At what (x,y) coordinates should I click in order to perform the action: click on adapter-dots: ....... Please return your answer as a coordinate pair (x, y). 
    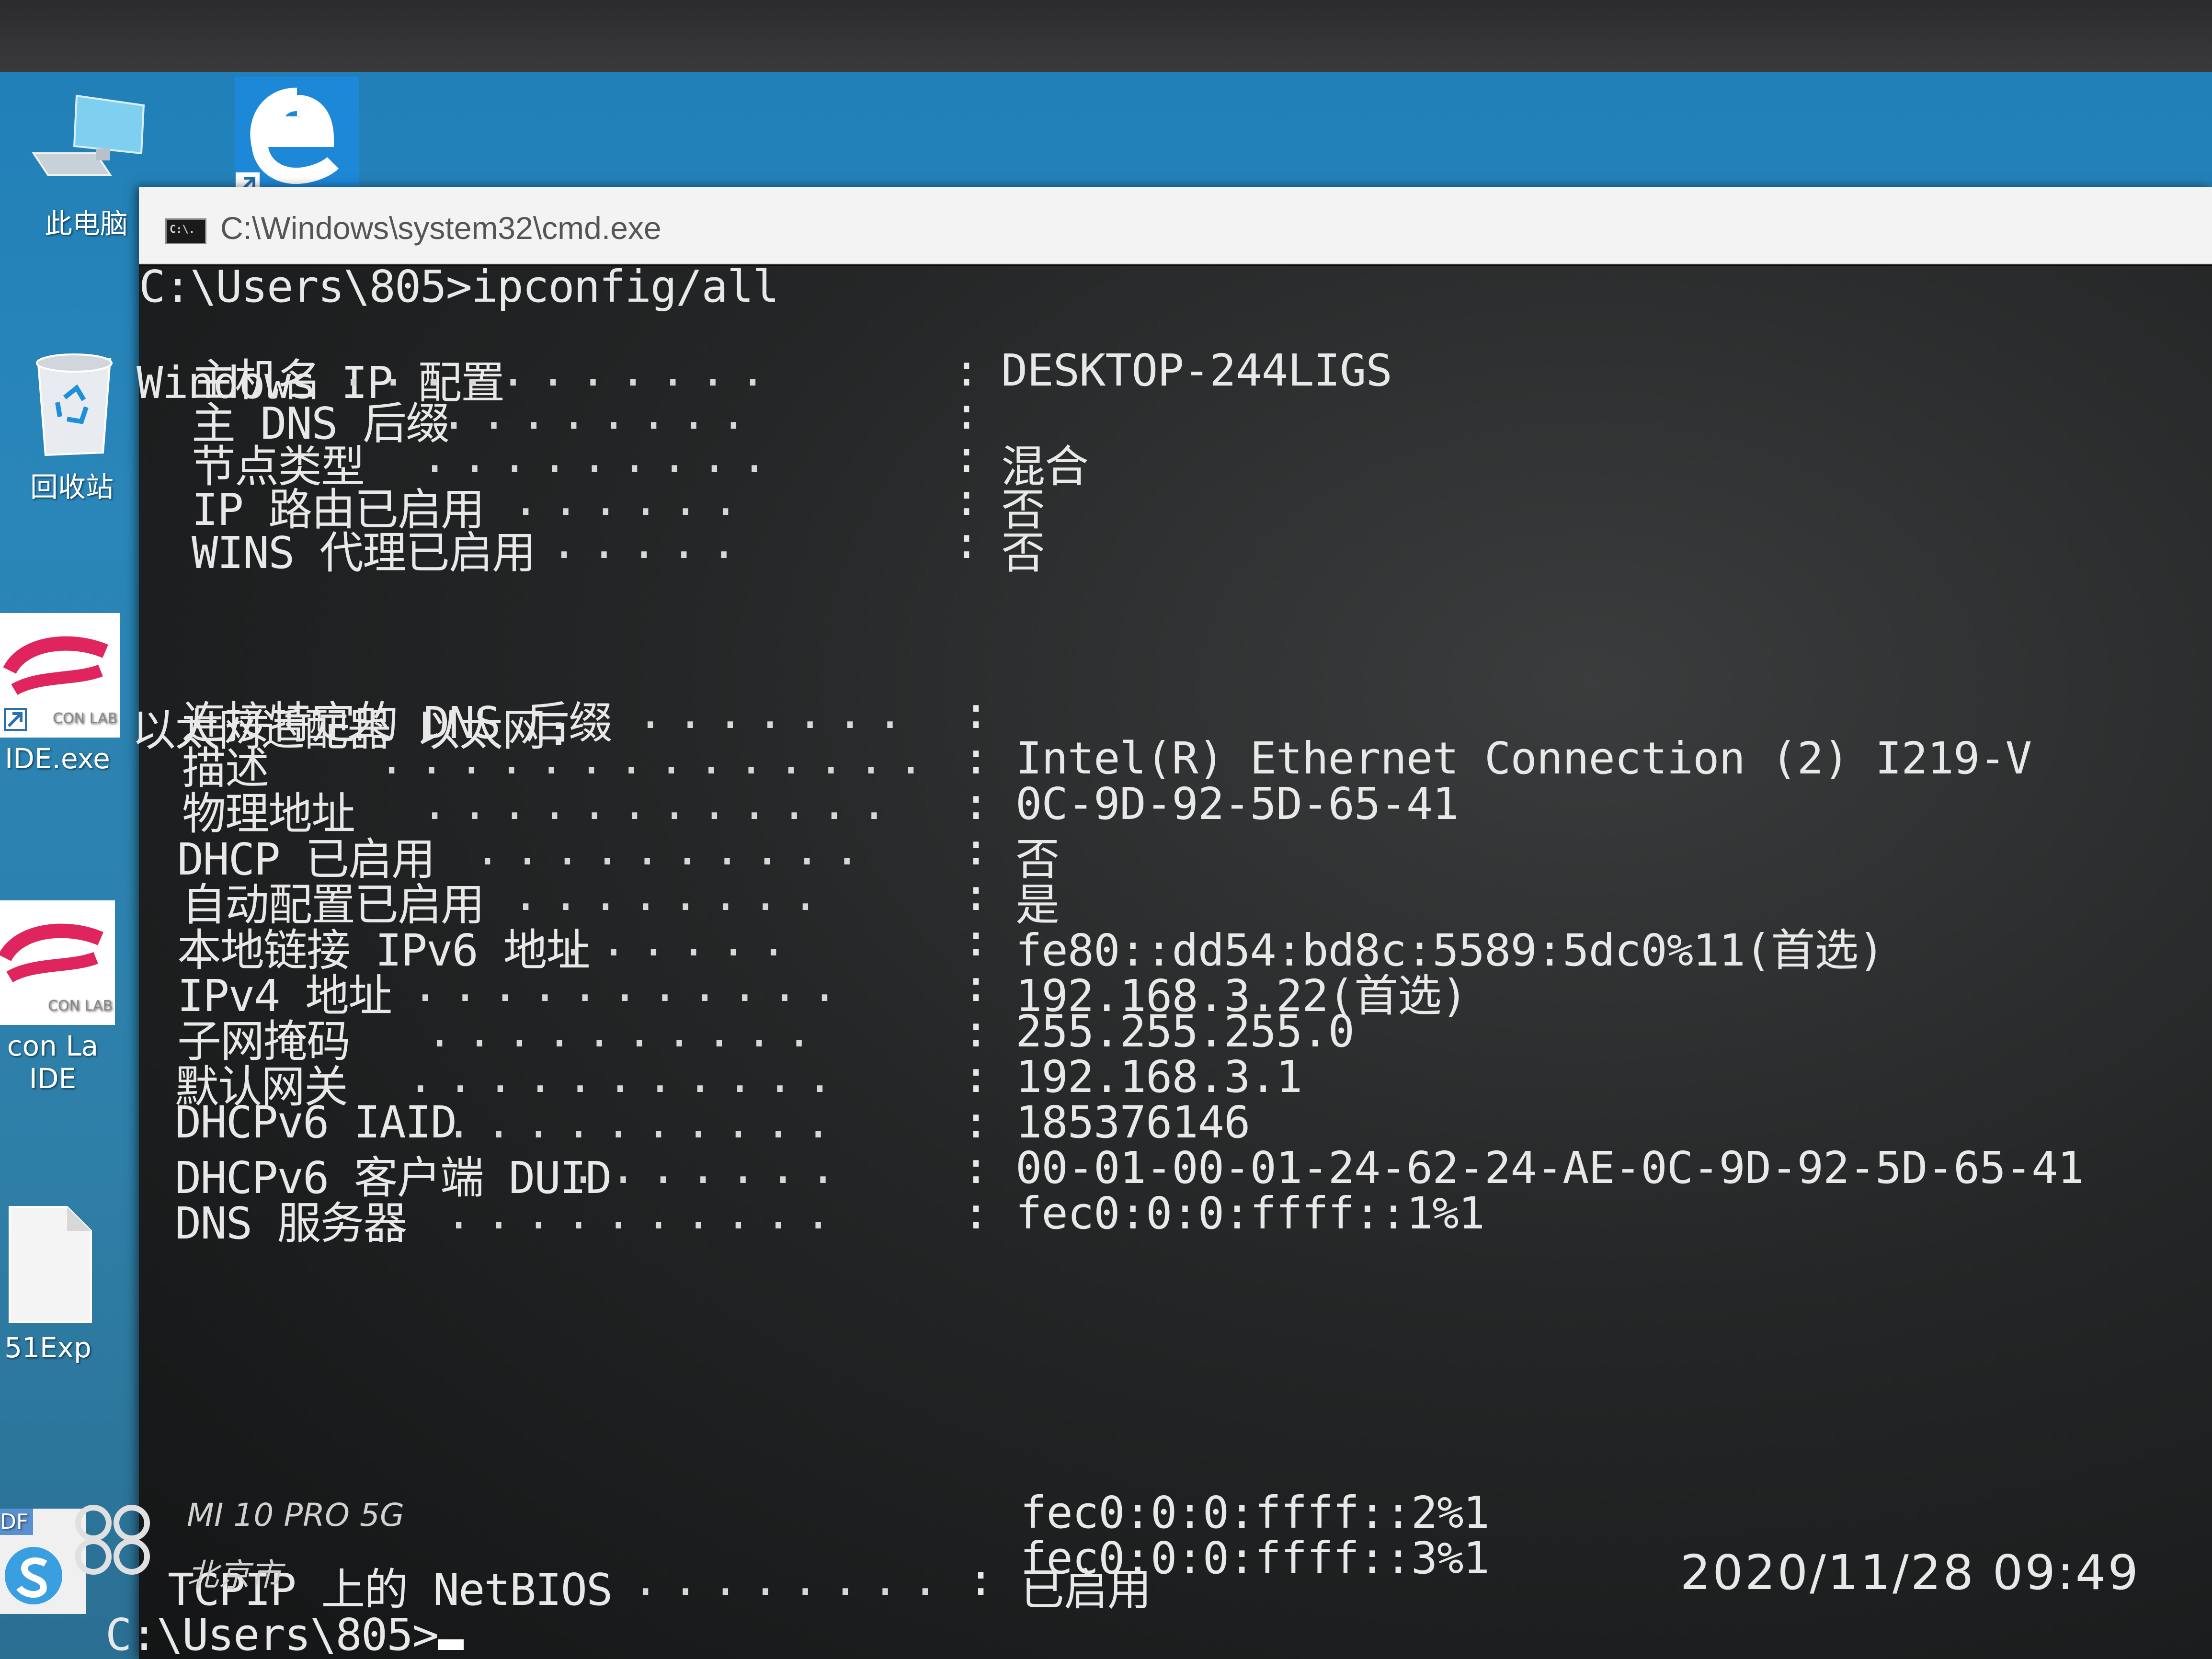
    Looking at the image, I should click on (680, 940).